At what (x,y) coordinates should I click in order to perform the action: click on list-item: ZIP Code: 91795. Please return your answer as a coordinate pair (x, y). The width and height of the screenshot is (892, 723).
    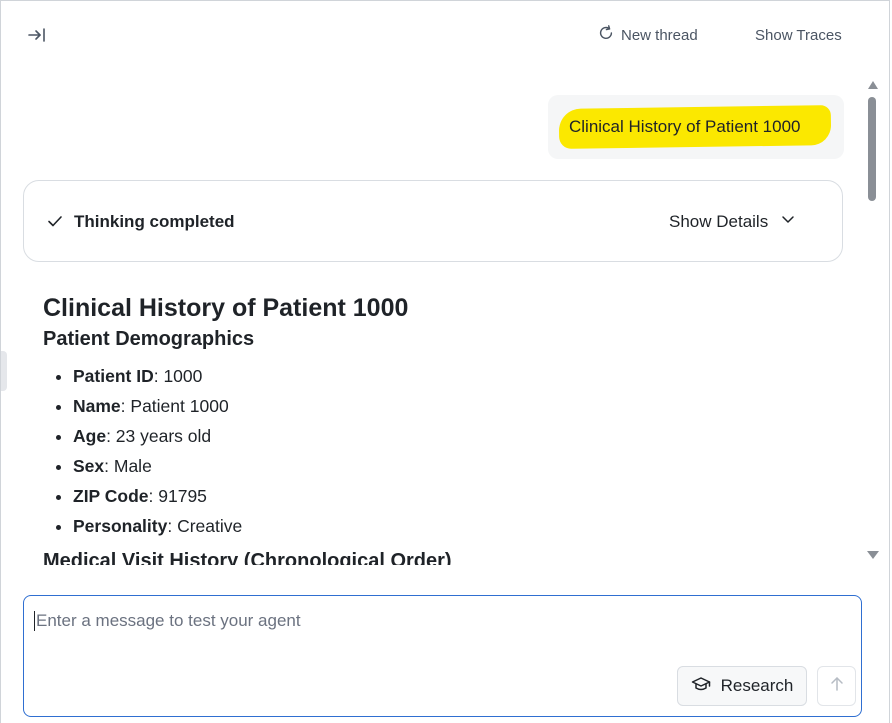
    Looking at the image, I should click on (458, 496).